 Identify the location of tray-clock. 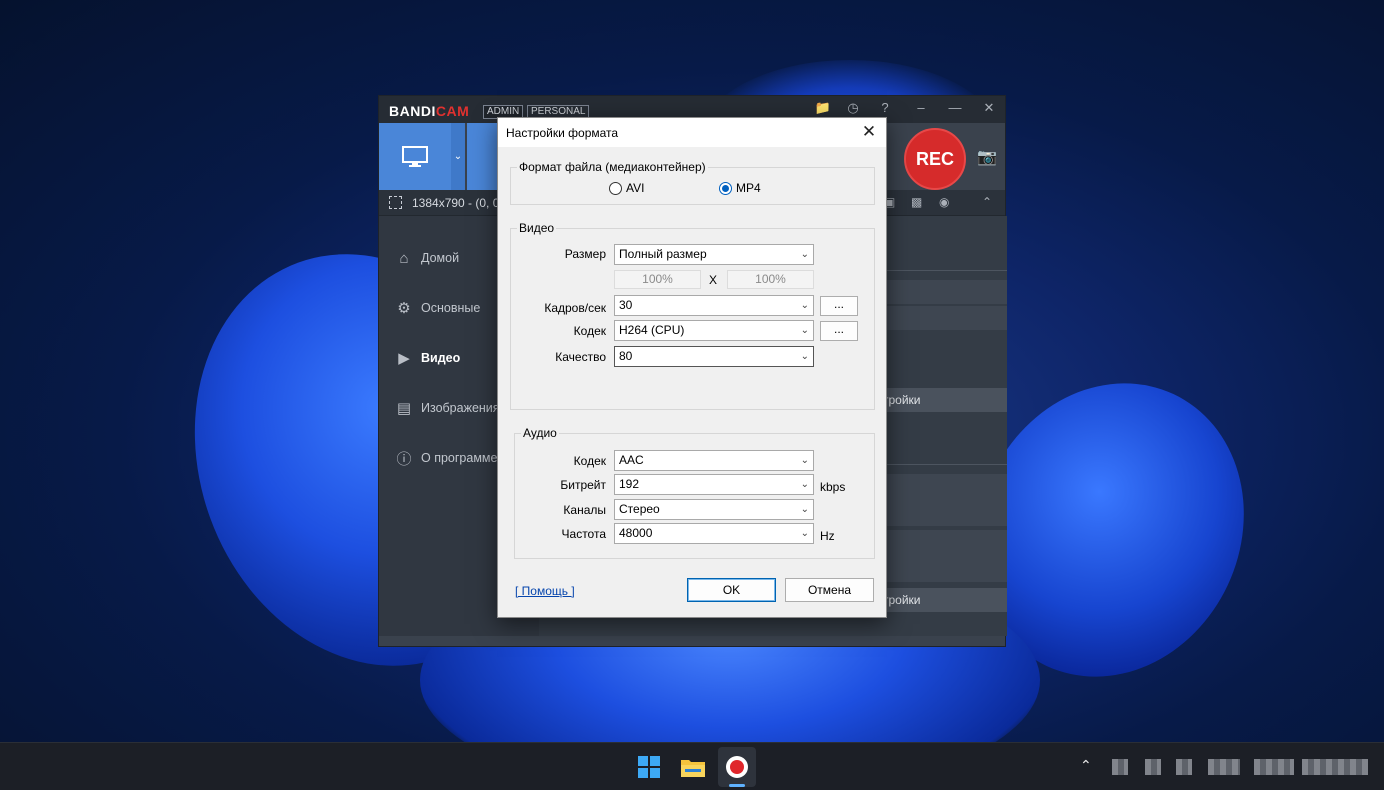
(1274, 767).